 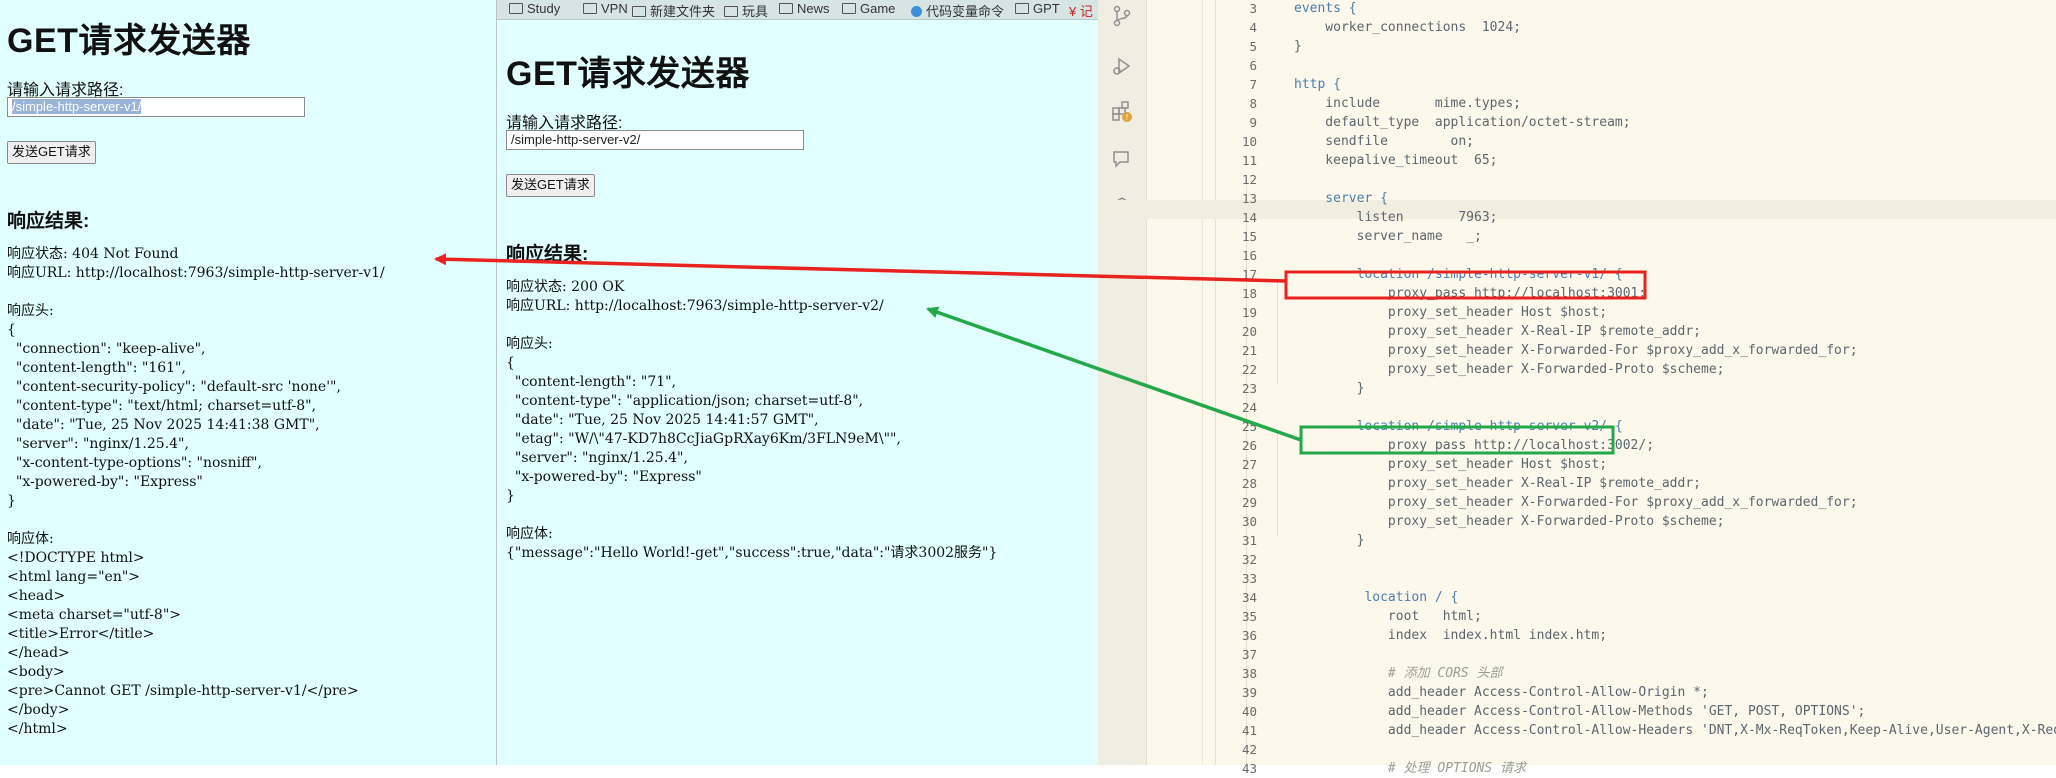 I want to click on code-line: 15 server_name _;, so click(x=1577, y=236).